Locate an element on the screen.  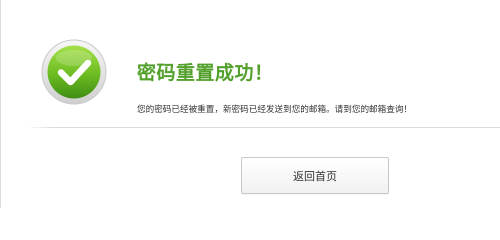
checkmark-circle-icon is located at coordinates (74, 72).